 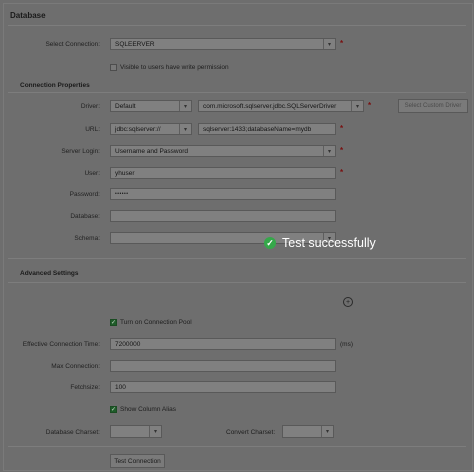 I want to click on db-charset-label: Database Charset:, so click(x=72, y=432).